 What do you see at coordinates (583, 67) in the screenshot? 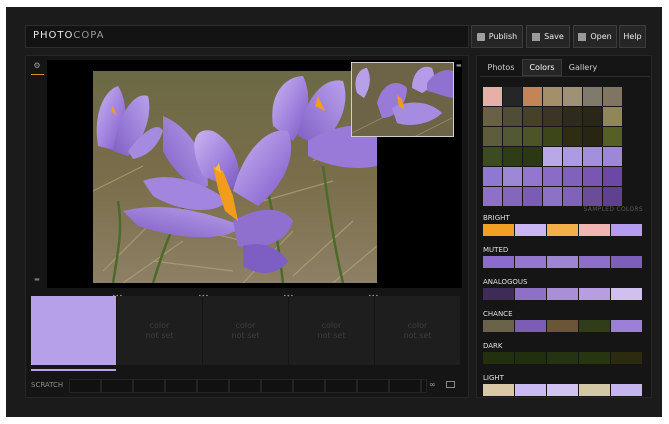
I see `tab-gallery: Gallery` at bounding box center [583, 67].